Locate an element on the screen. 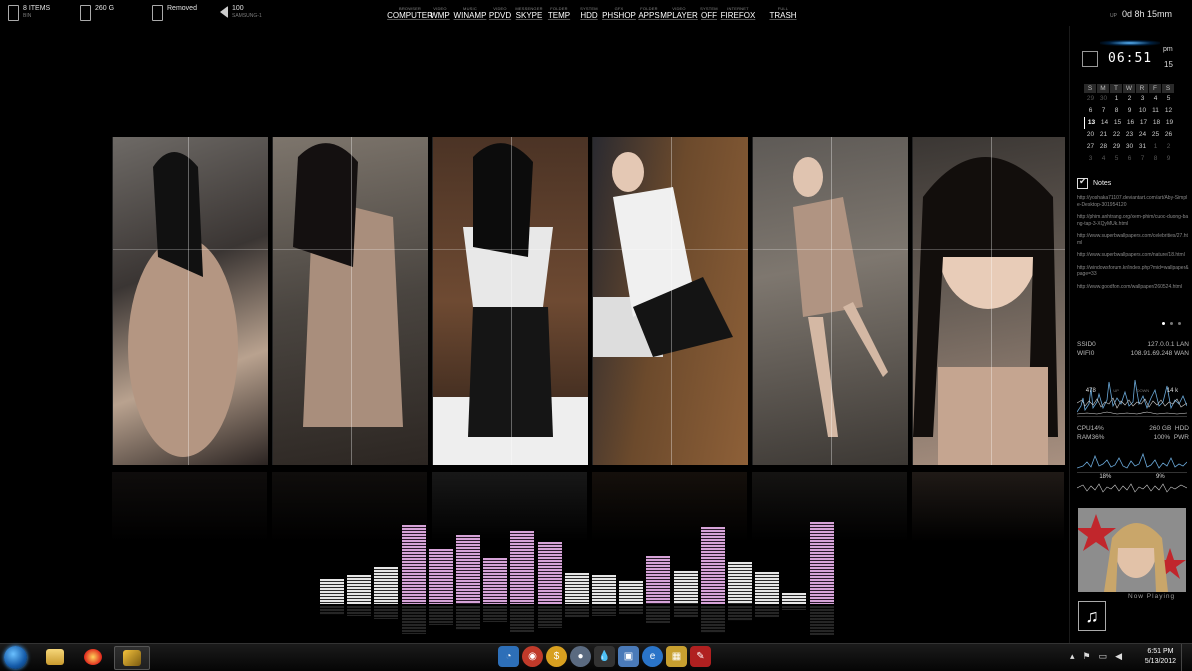 This screenshot has height=671, width=1192. calendar-day: 21 is located at coordinates (1103, 135).